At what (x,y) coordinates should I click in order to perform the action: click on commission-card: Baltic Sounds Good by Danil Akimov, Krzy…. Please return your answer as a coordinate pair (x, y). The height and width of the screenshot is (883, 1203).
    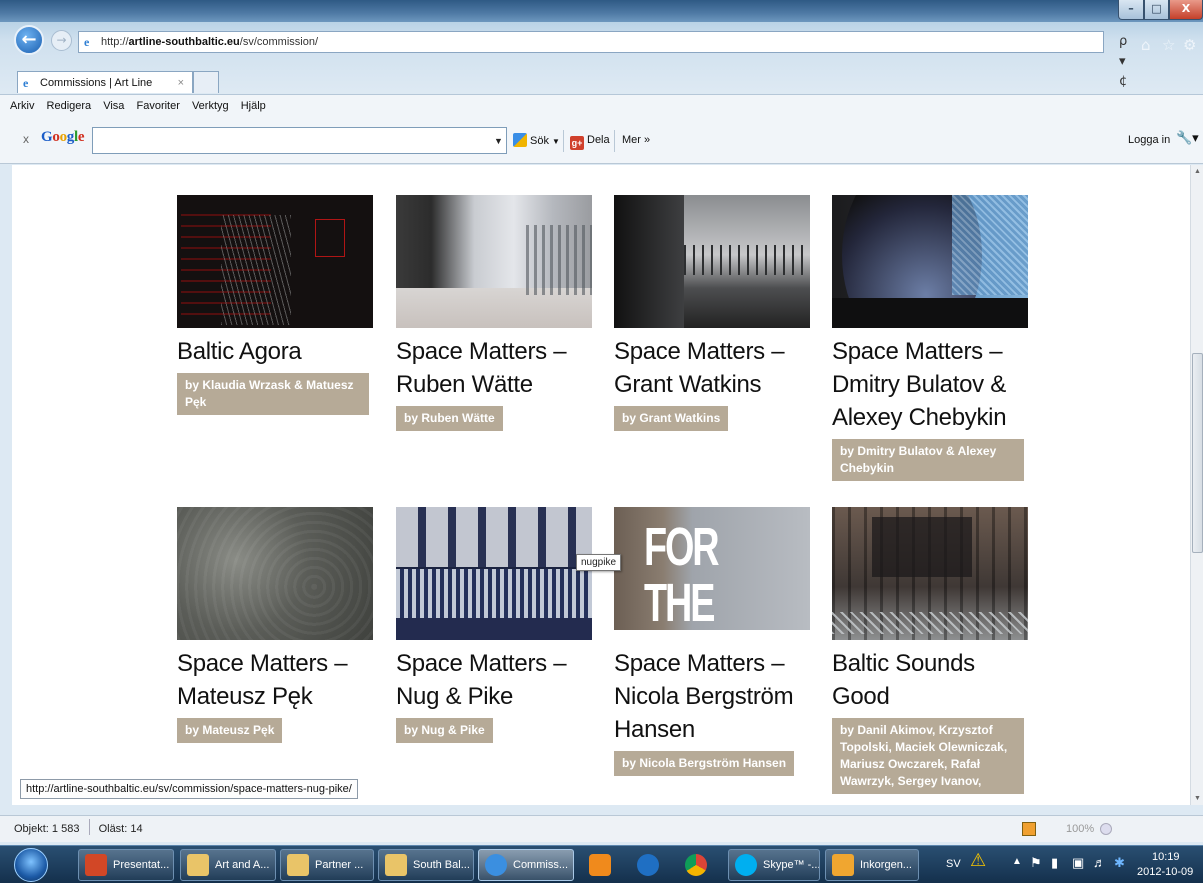
    Looking at the image, I should click on (930, 650).